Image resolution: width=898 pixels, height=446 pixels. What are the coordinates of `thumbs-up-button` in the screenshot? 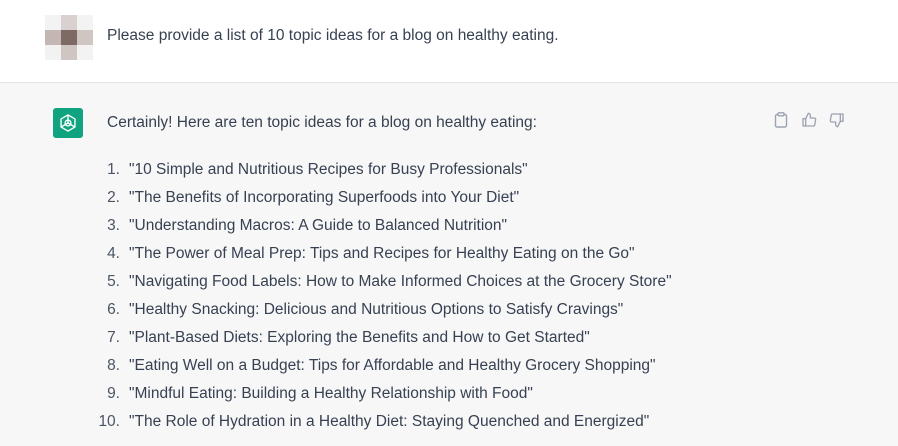 It's located at (809, 120).